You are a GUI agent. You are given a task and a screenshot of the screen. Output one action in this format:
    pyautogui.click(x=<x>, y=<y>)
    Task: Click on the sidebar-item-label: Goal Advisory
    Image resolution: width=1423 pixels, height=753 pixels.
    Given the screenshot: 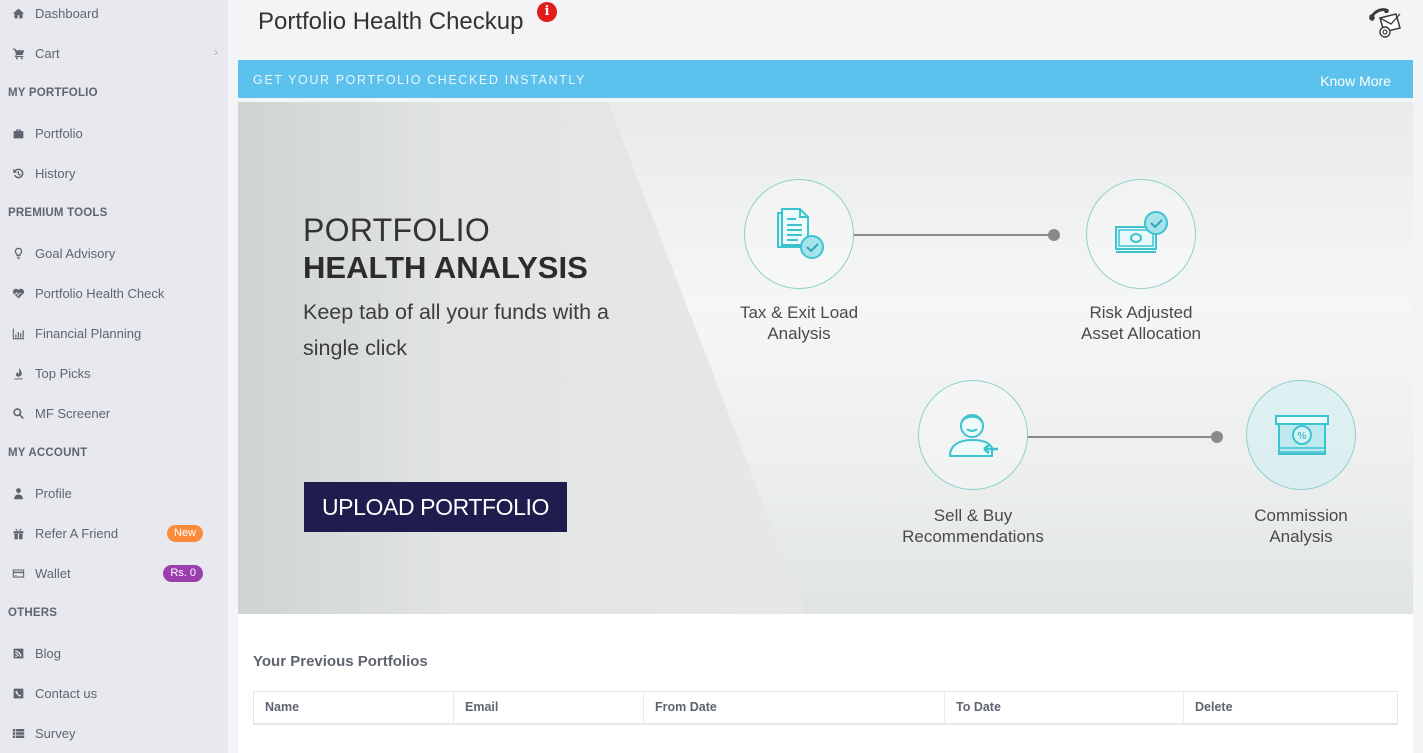 What is the action you would take?
    pyautogui.click(x=75, y=253)
    